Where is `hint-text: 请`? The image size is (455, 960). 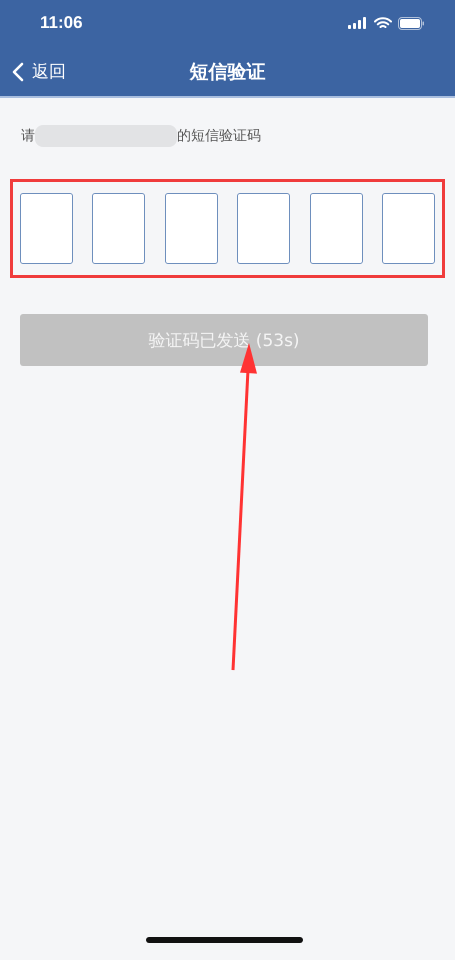
hint-text: 请 is located at coordinates (28, 136).